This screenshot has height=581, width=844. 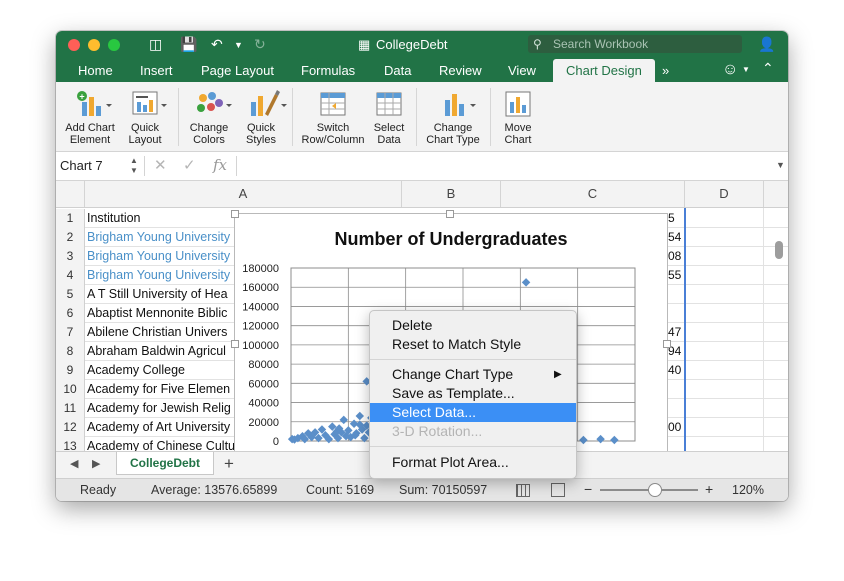 What do you see at coordinates (709, 489) in the screenshot?
I see `zoom-in-icon: +` at bounding box center [709, 489].